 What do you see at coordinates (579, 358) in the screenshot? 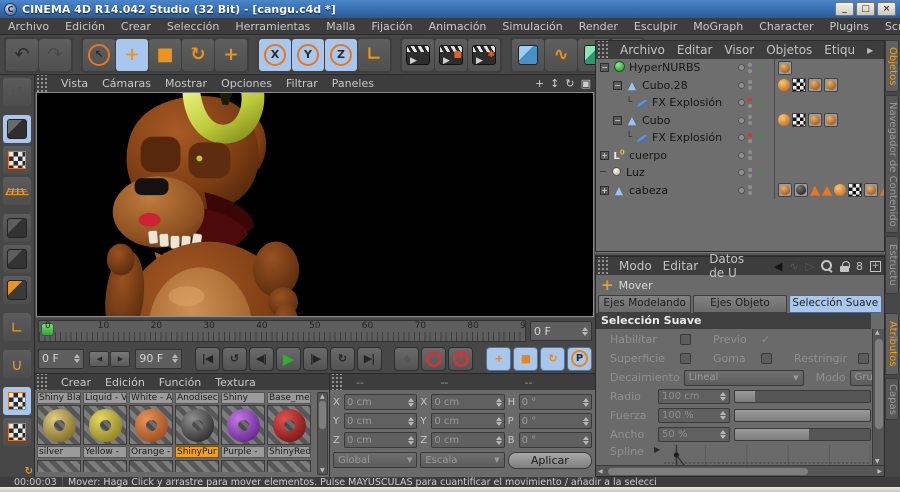
I see `kf-parameter-button: P` at bounding box center [579, 358].